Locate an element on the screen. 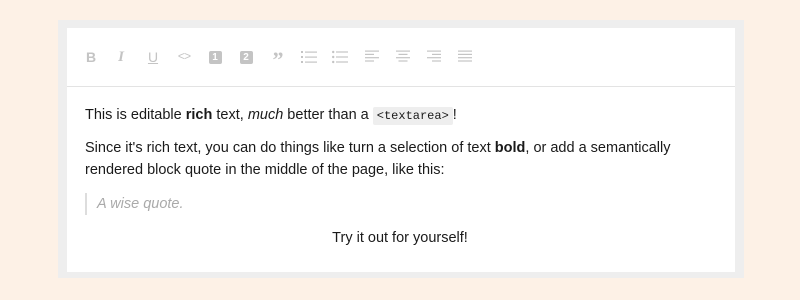 The image size is (800, 300). text-run: This is editable is located at coordinates (135, 115).